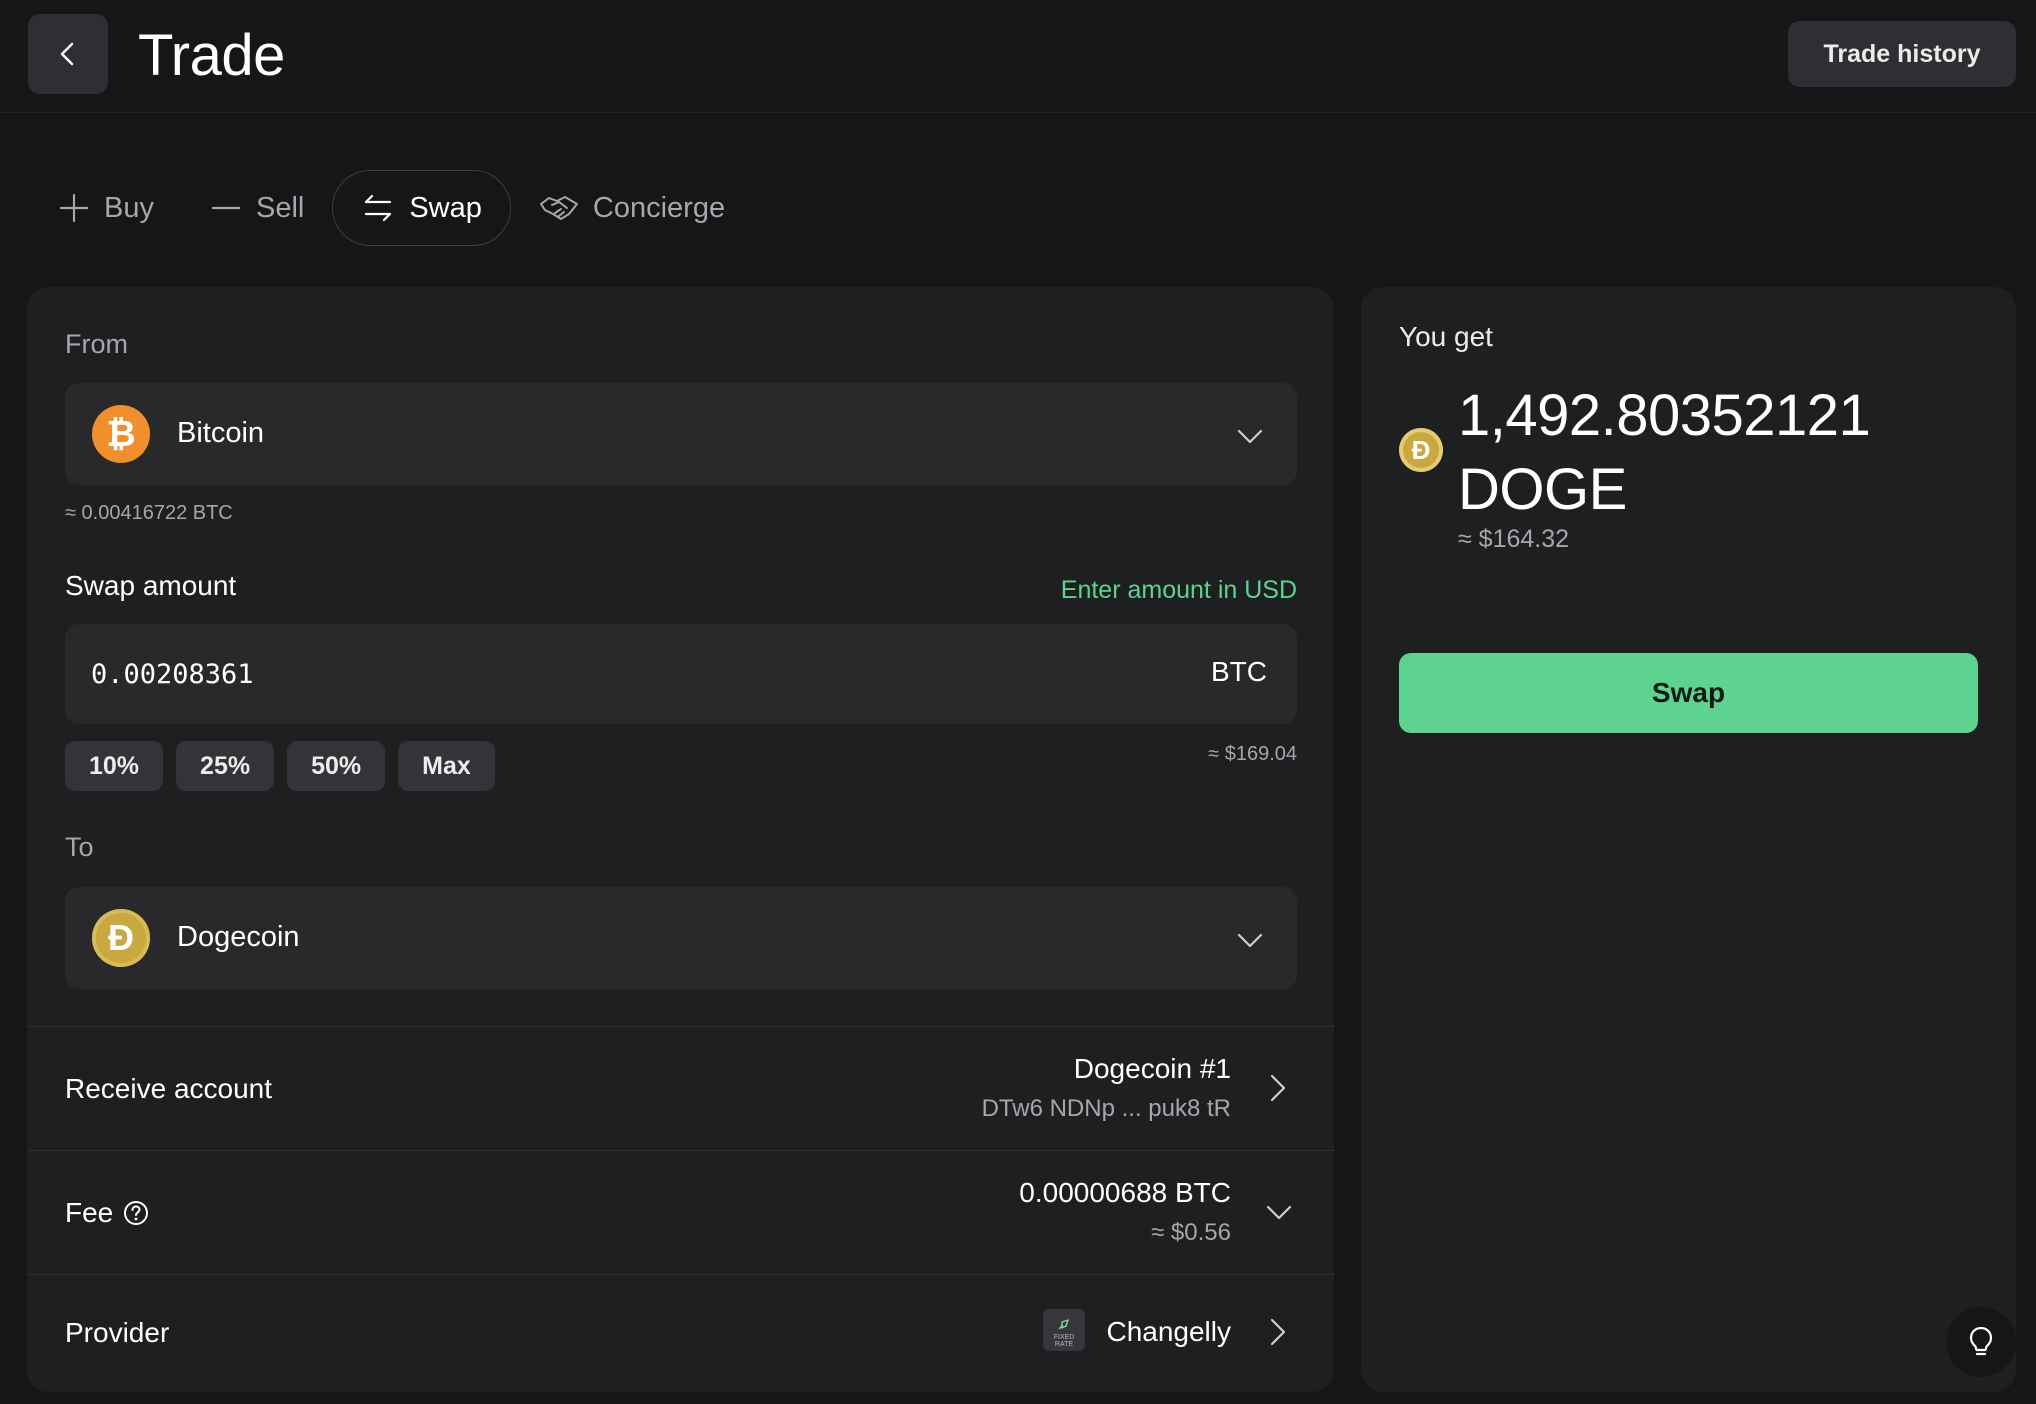 The height and width of the screenshot is (1404, 2036). I want to click on swap-amount-unit: BTC, so click(1239, 671).